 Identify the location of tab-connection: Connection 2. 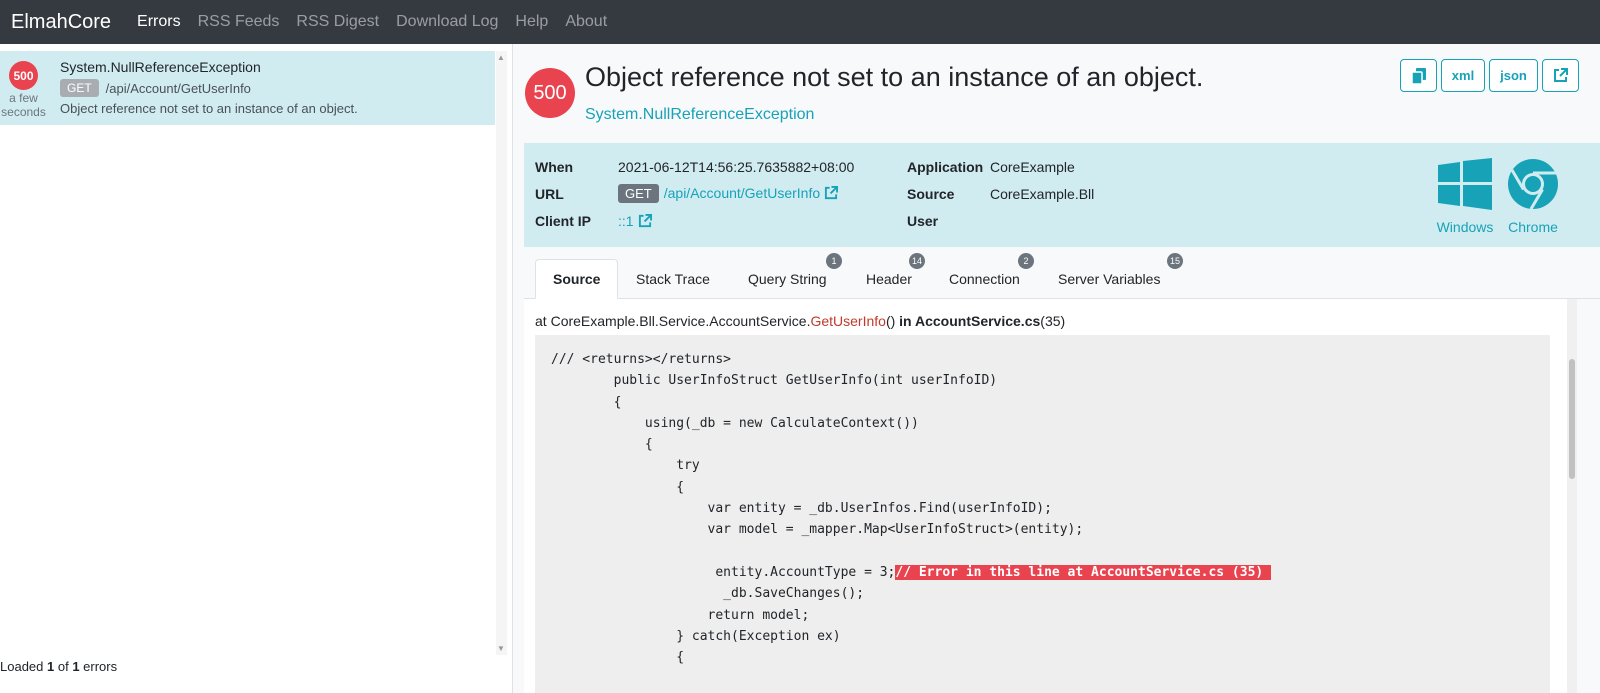
(984, 276).